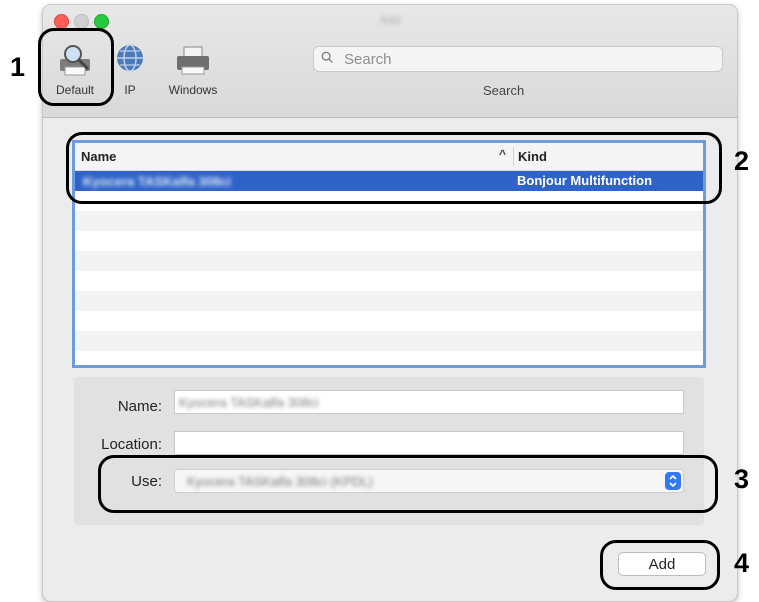 The width and height of the screenshot is (759, 602). I want to click on location-field, so click(429, 443).